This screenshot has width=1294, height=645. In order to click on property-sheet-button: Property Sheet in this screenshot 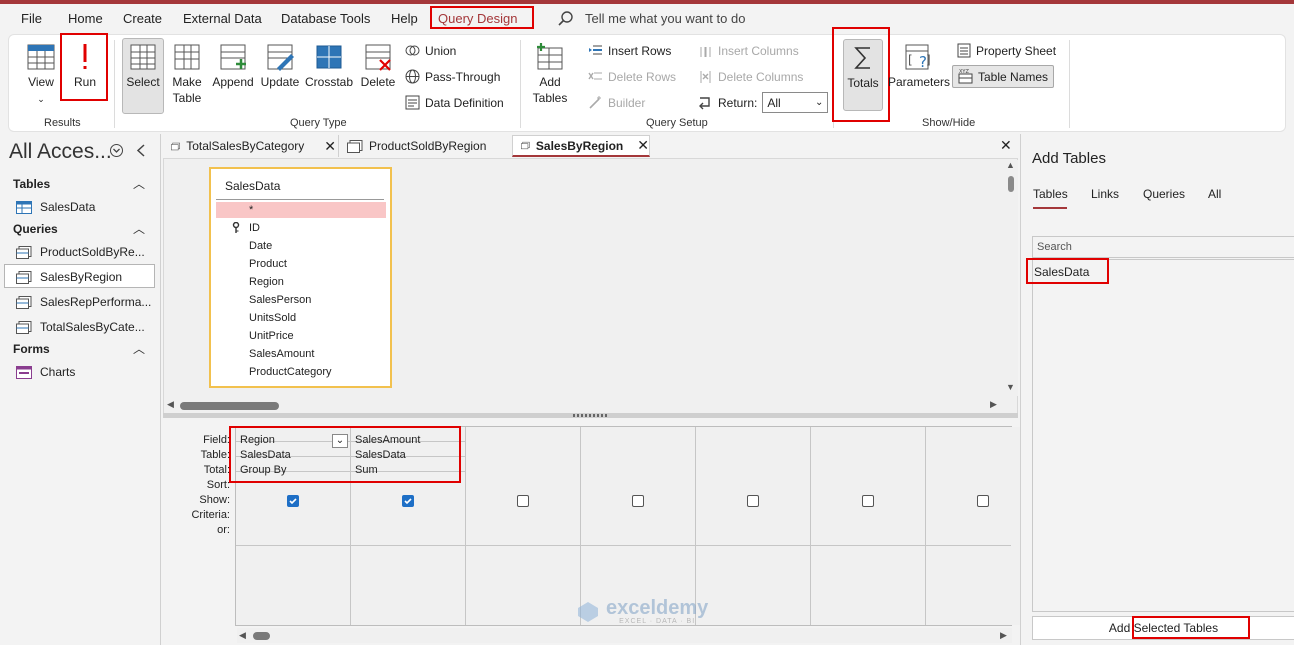, I will do `click(1006, 50)`.